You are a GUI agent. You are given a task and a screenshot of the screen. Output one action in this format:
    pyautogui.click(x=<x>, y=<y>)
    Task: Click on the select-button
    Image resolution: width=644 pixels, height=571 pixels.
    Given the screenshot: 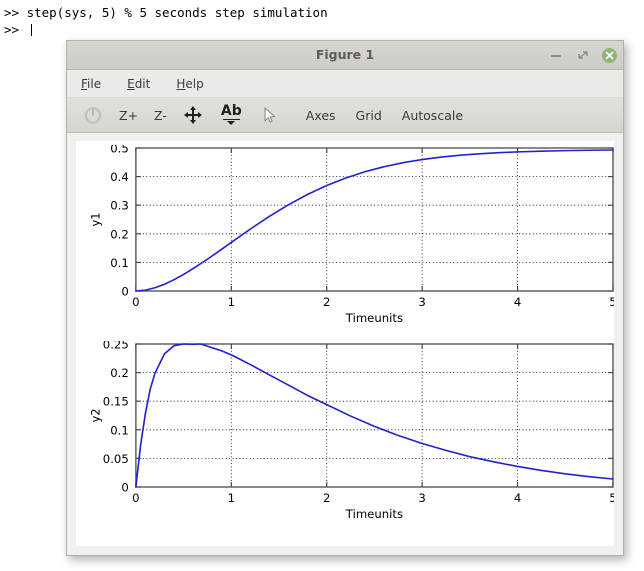 What is the action you would take?
    pyautogui.click(x=269, y=115)
    